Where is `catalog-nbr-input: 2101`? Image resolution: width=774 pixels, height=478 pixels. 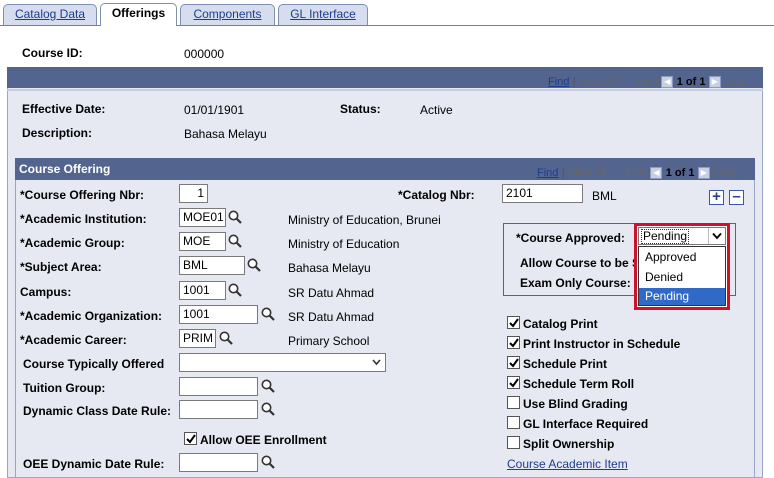
catalog-nbr-input: 2101 is located at coordinates (542, 193).